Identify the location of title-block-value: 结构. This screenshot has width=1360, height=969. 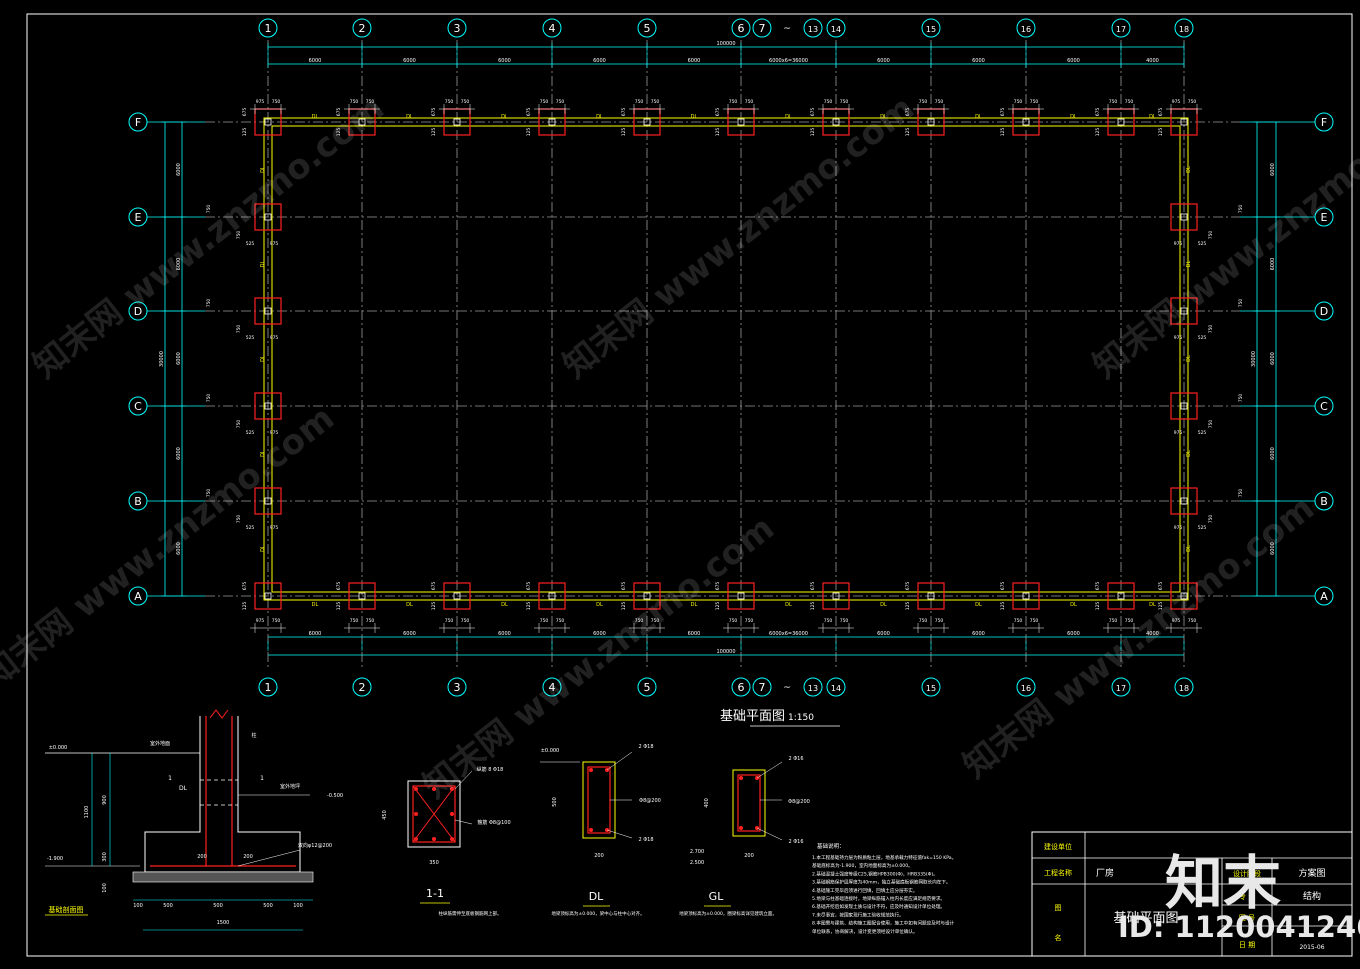
(1312, 896).